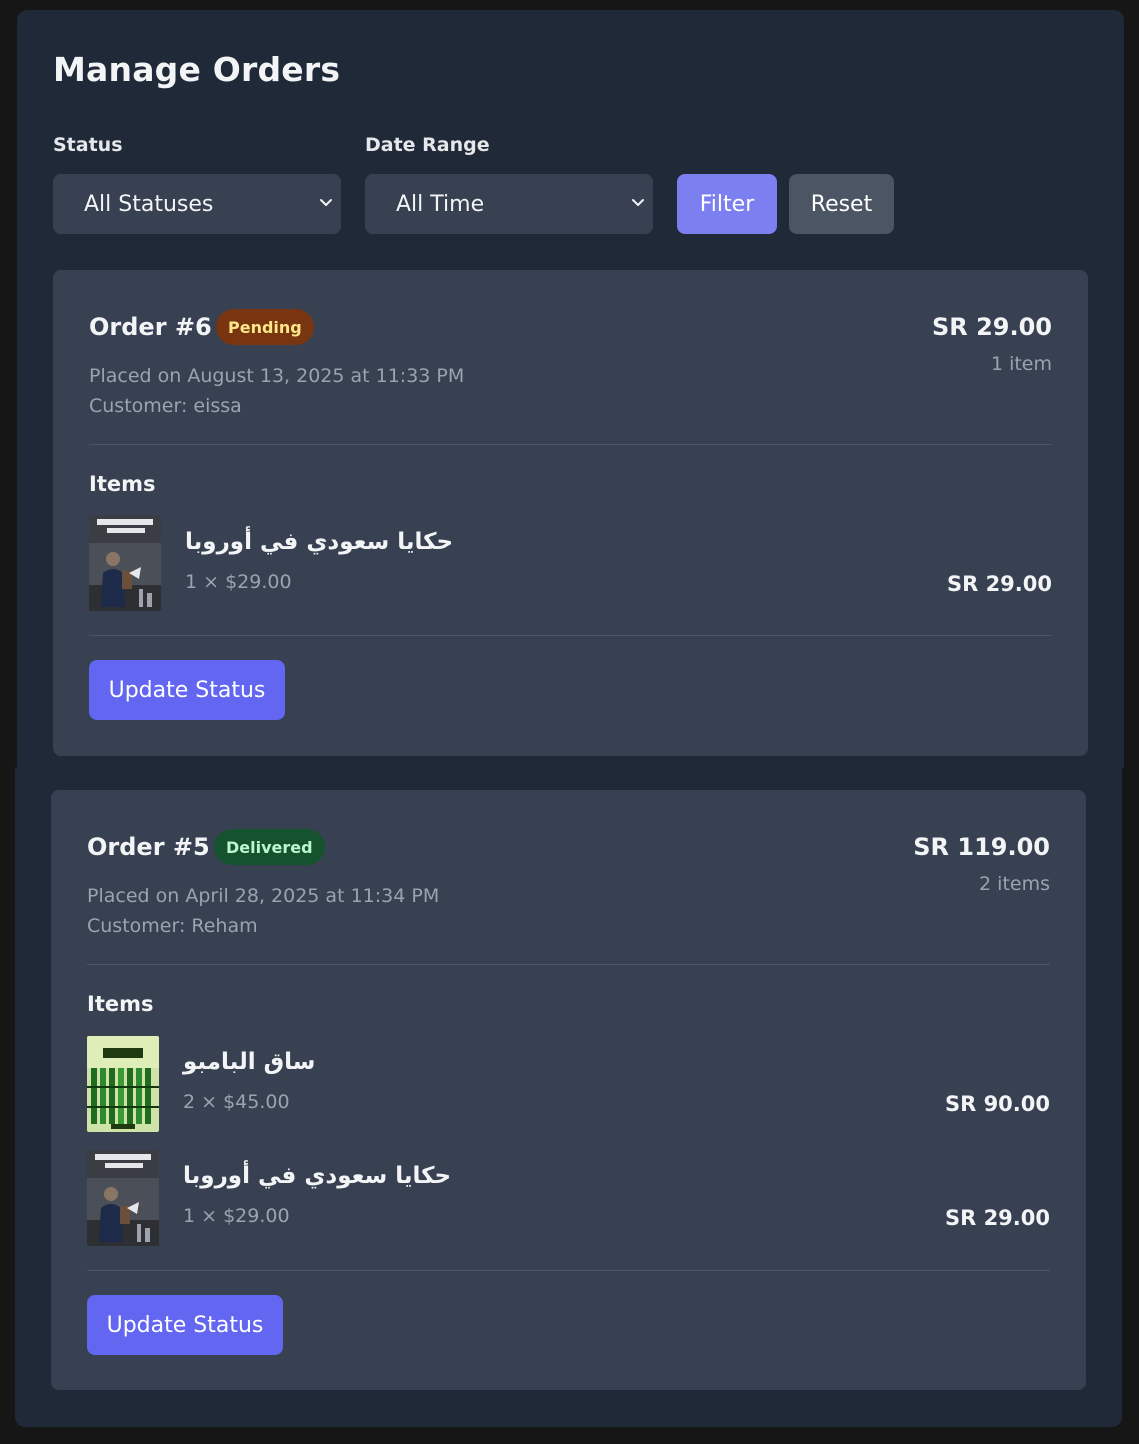  What do you see at coordinates (1021, 364) in the screenshot?
I see `order-item-count: 1 item` at bounding box center [1021, 364].